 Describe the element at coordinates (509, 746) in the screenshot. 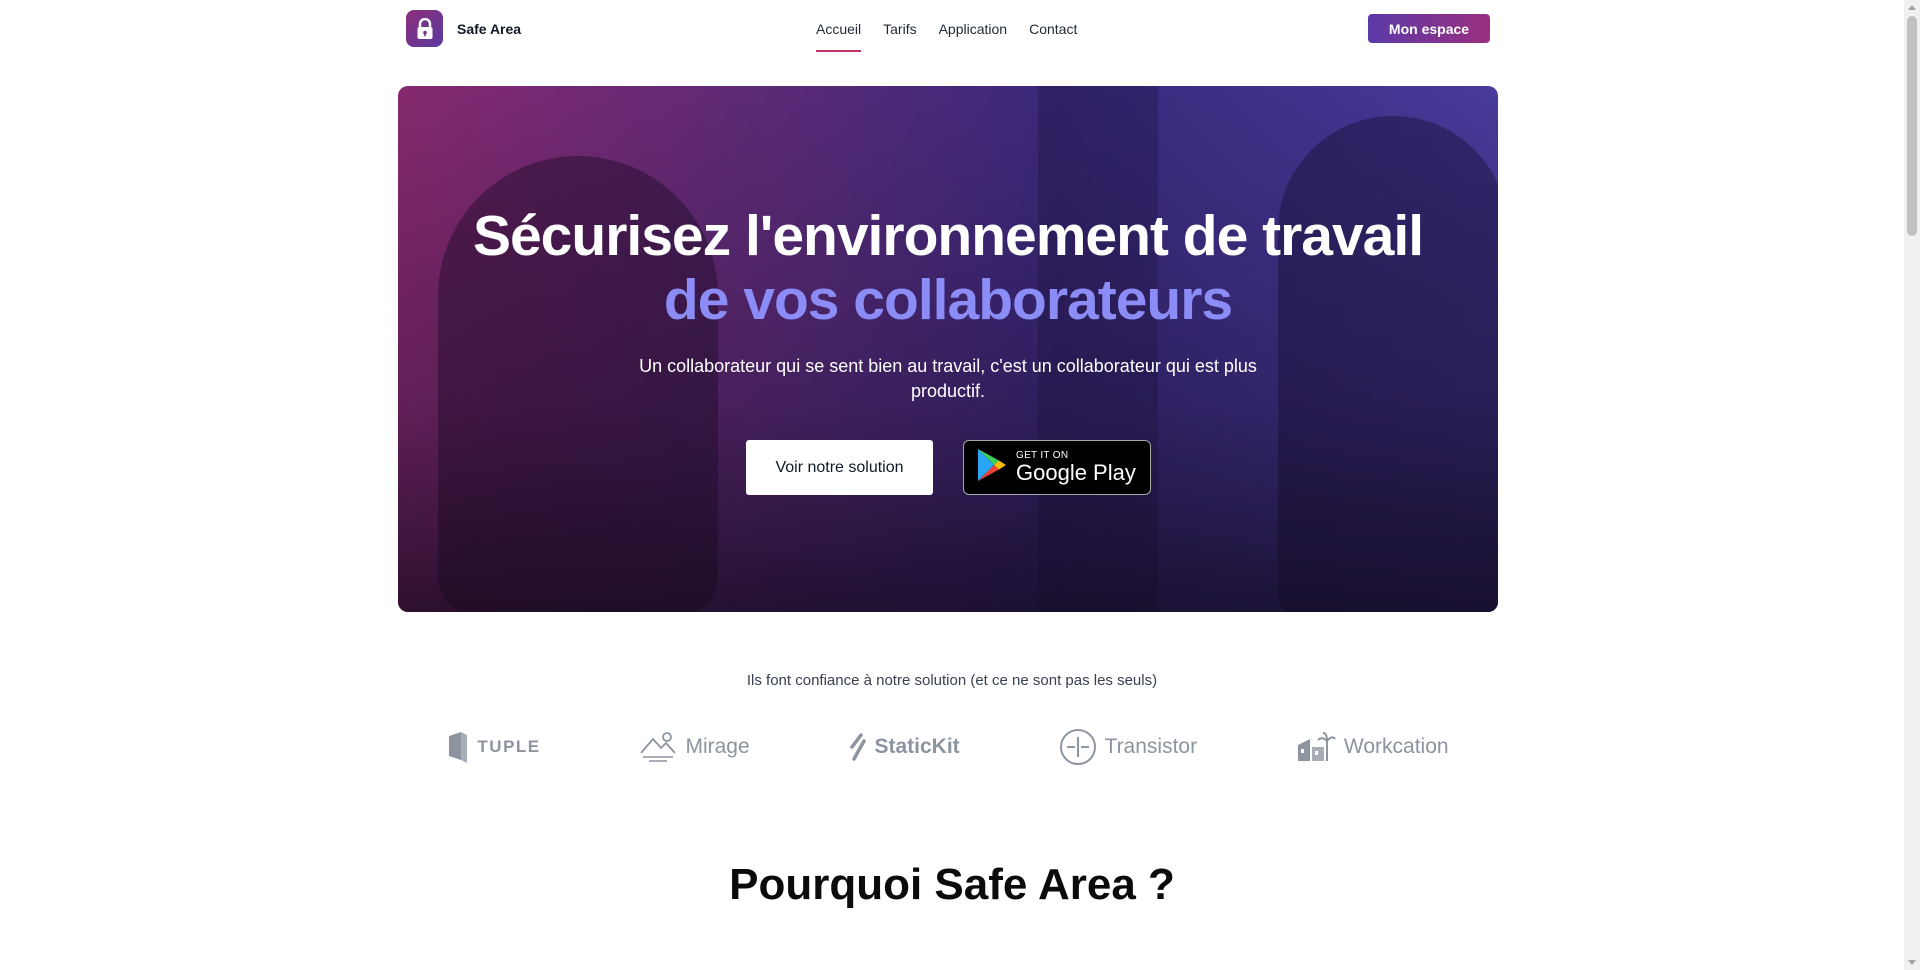

I see `logo-tuple-text: TUPLE` at that location.